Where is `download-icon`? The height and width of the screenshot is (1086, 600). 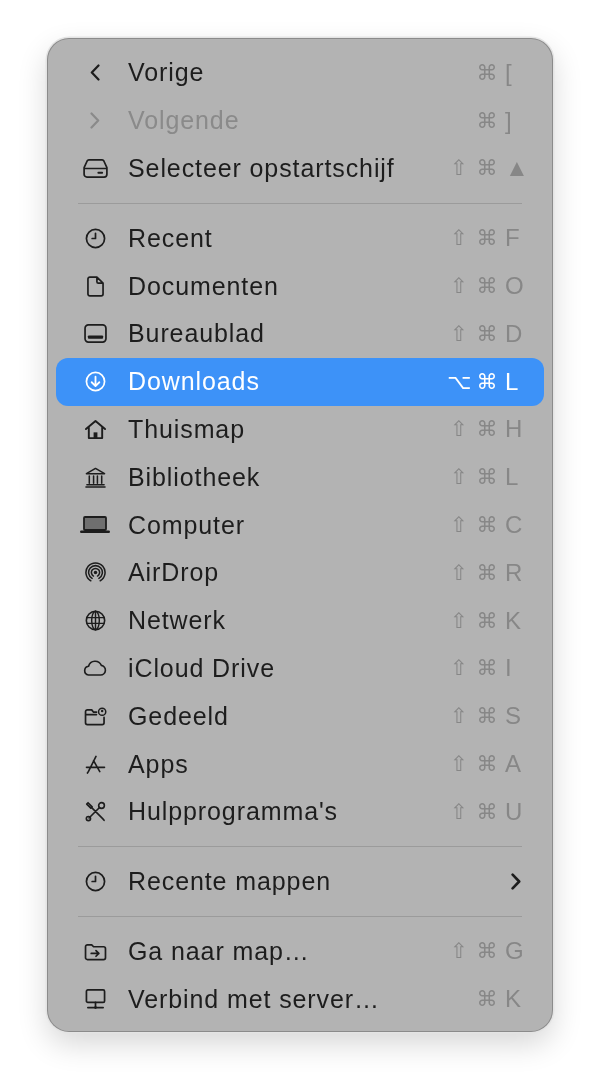
download-icon is located at coordinates (95, 382).